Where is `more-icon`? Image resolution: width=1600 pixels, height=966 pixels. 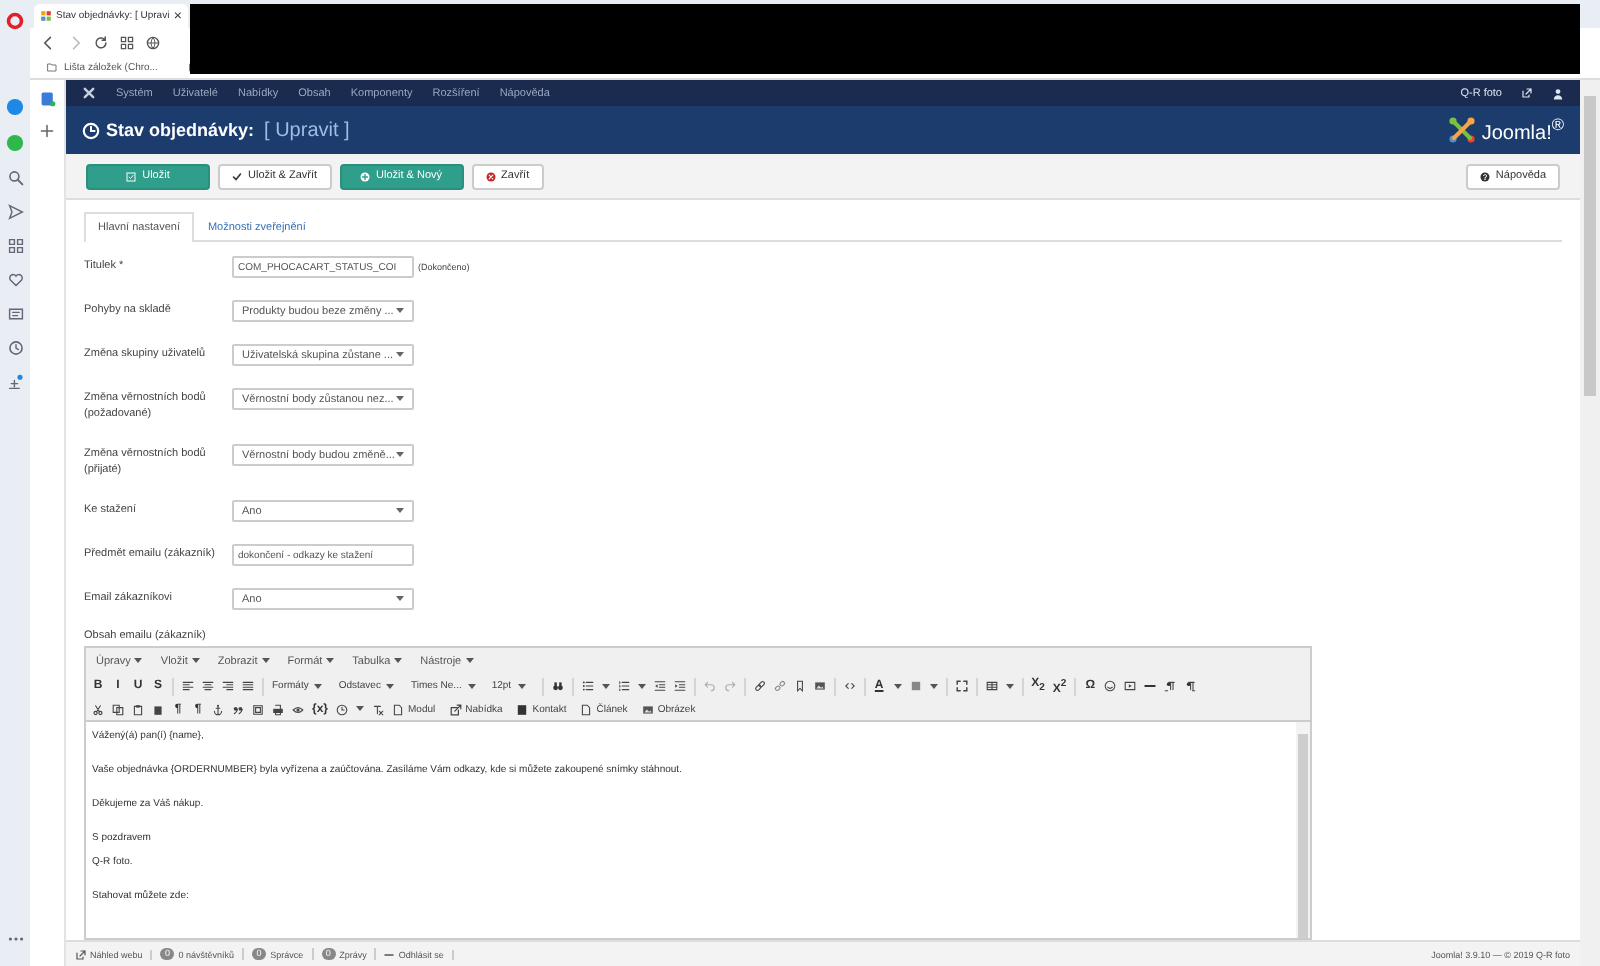 more-icon is located at coordinates (15, 939).